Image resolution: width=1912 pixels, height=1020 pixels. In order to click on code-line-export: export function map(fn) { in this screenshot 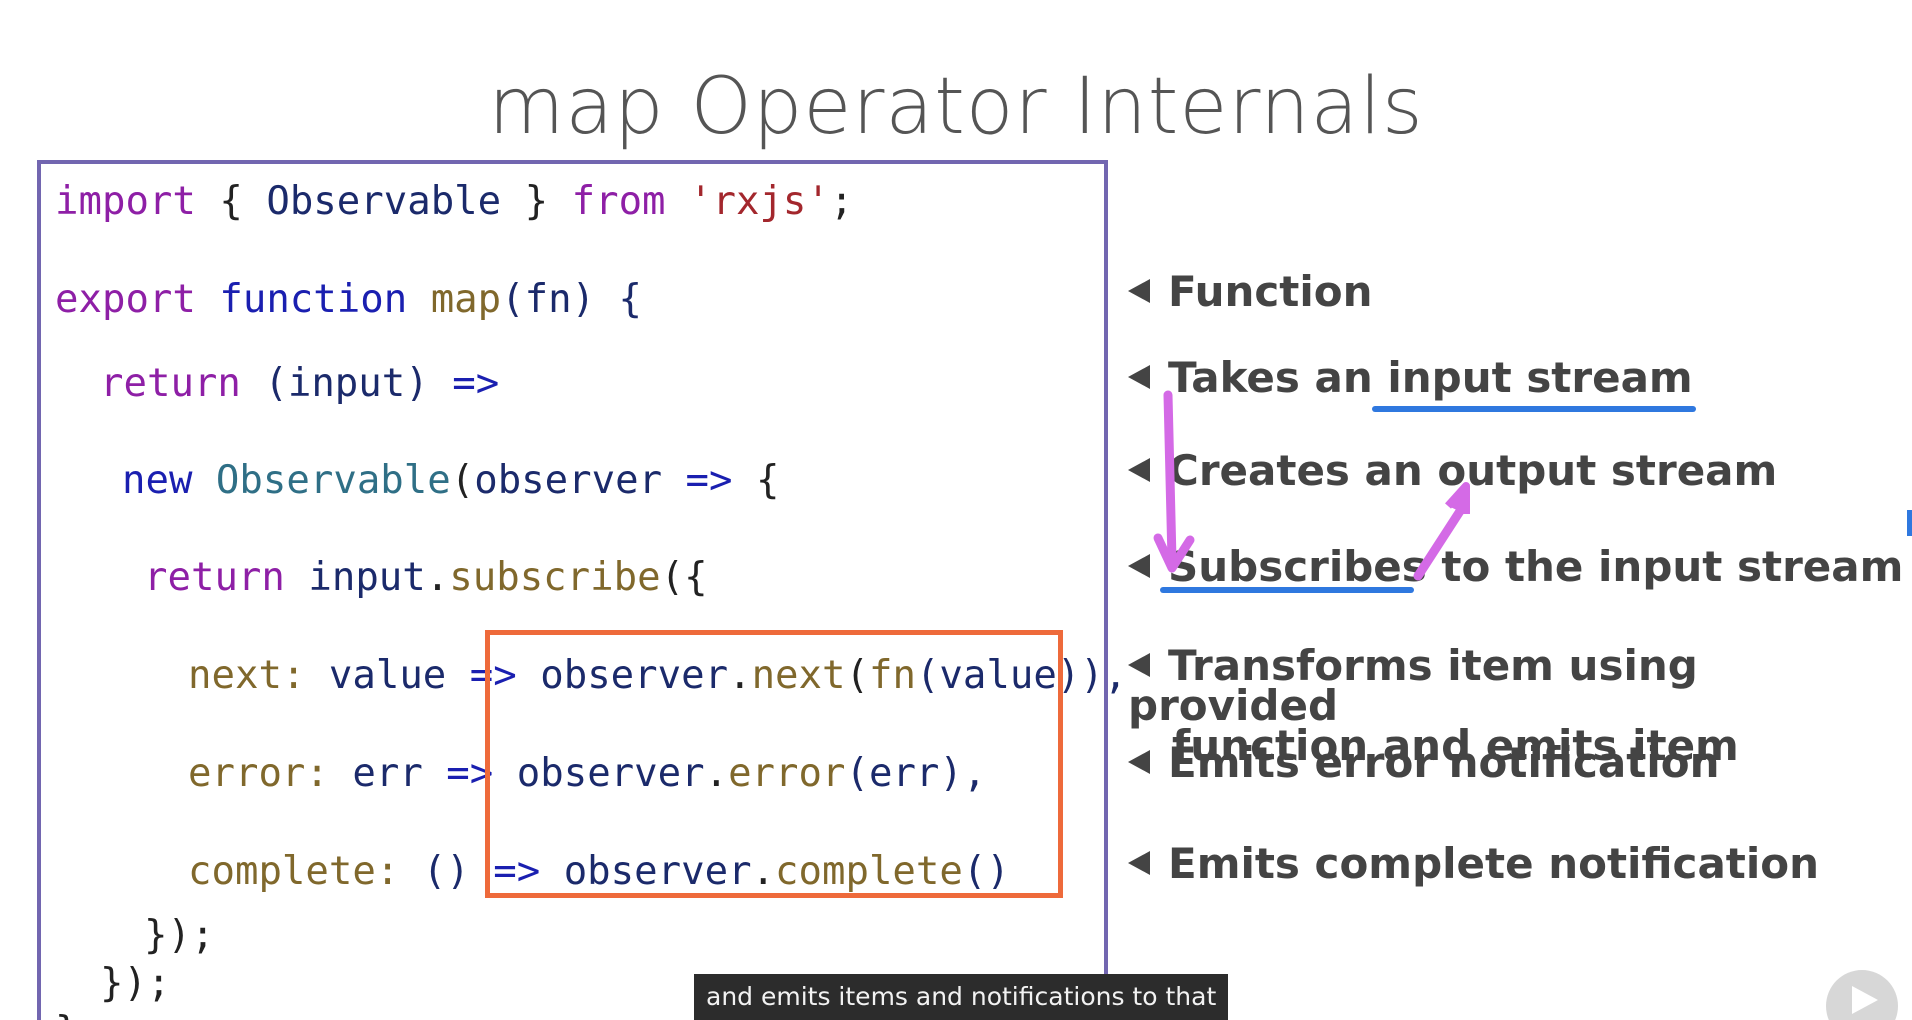, I will do `click(348, 299)`.